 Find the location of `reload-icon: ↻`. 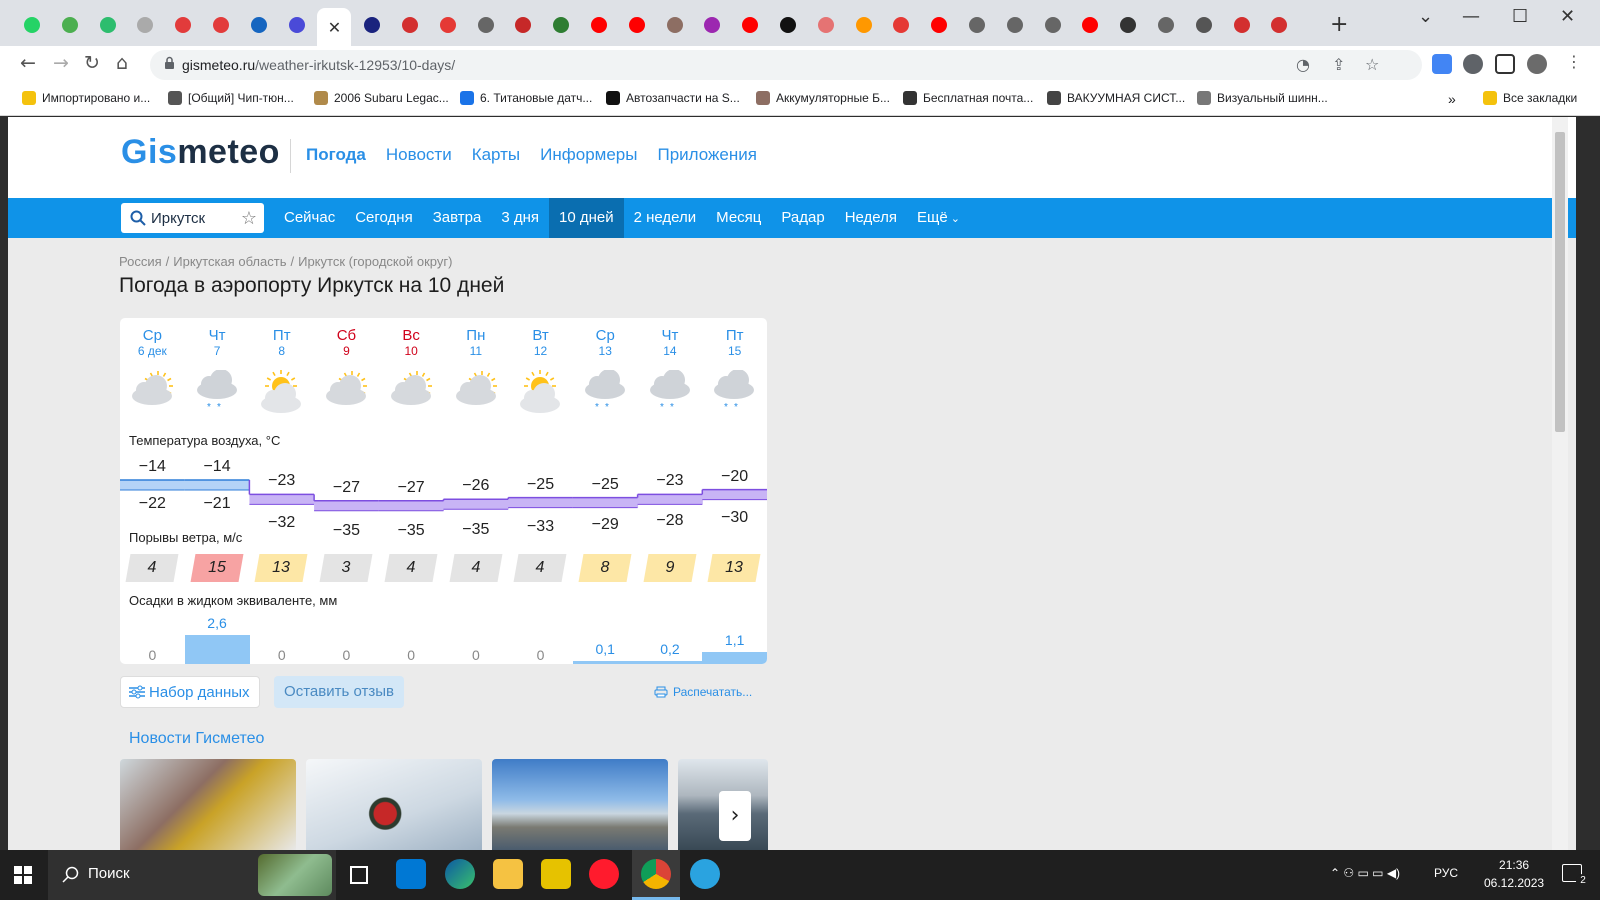

reload-icon: ↻ is located at coordinates (92, 63).